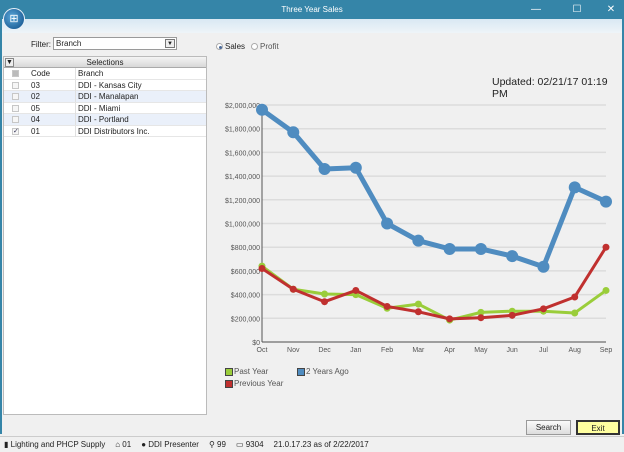 This screenshot has width=624, height=452. Describe the element at coordinates (245, 248) in the screenshot. I see `y-tick-label: $800,000` at that location.